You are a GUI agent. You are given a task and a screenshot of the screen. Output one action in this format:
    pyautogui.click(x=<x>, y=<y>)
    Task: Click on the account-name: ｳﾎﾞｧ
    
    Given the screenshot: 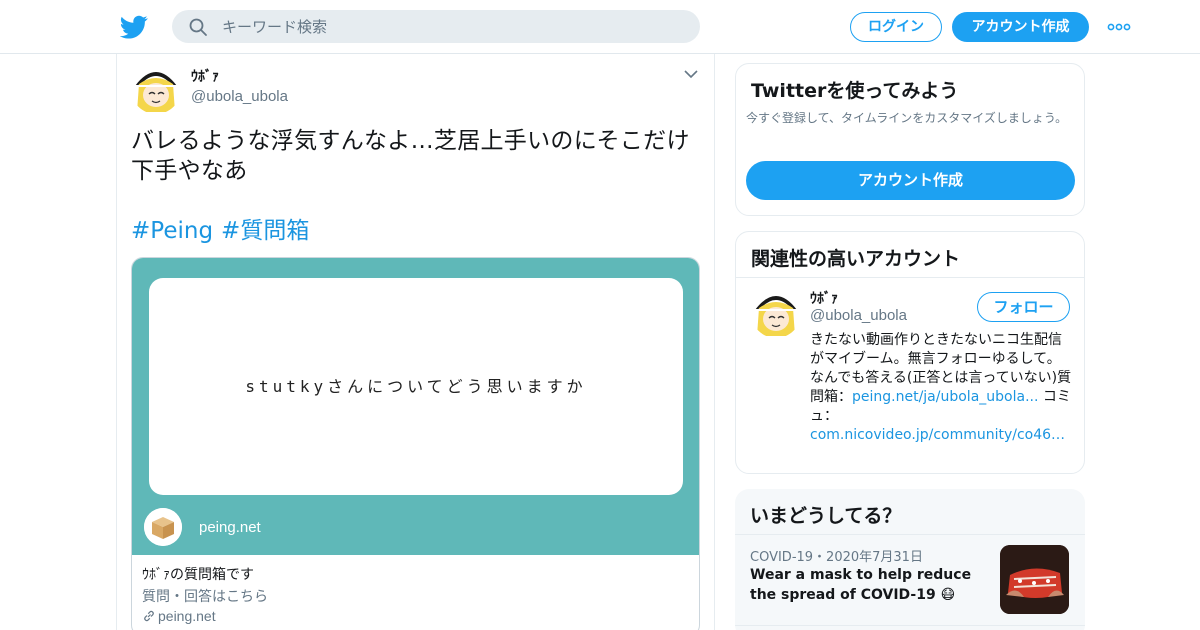 What is the action you would take?
    pyautogui.click(x=824, y=298)
    